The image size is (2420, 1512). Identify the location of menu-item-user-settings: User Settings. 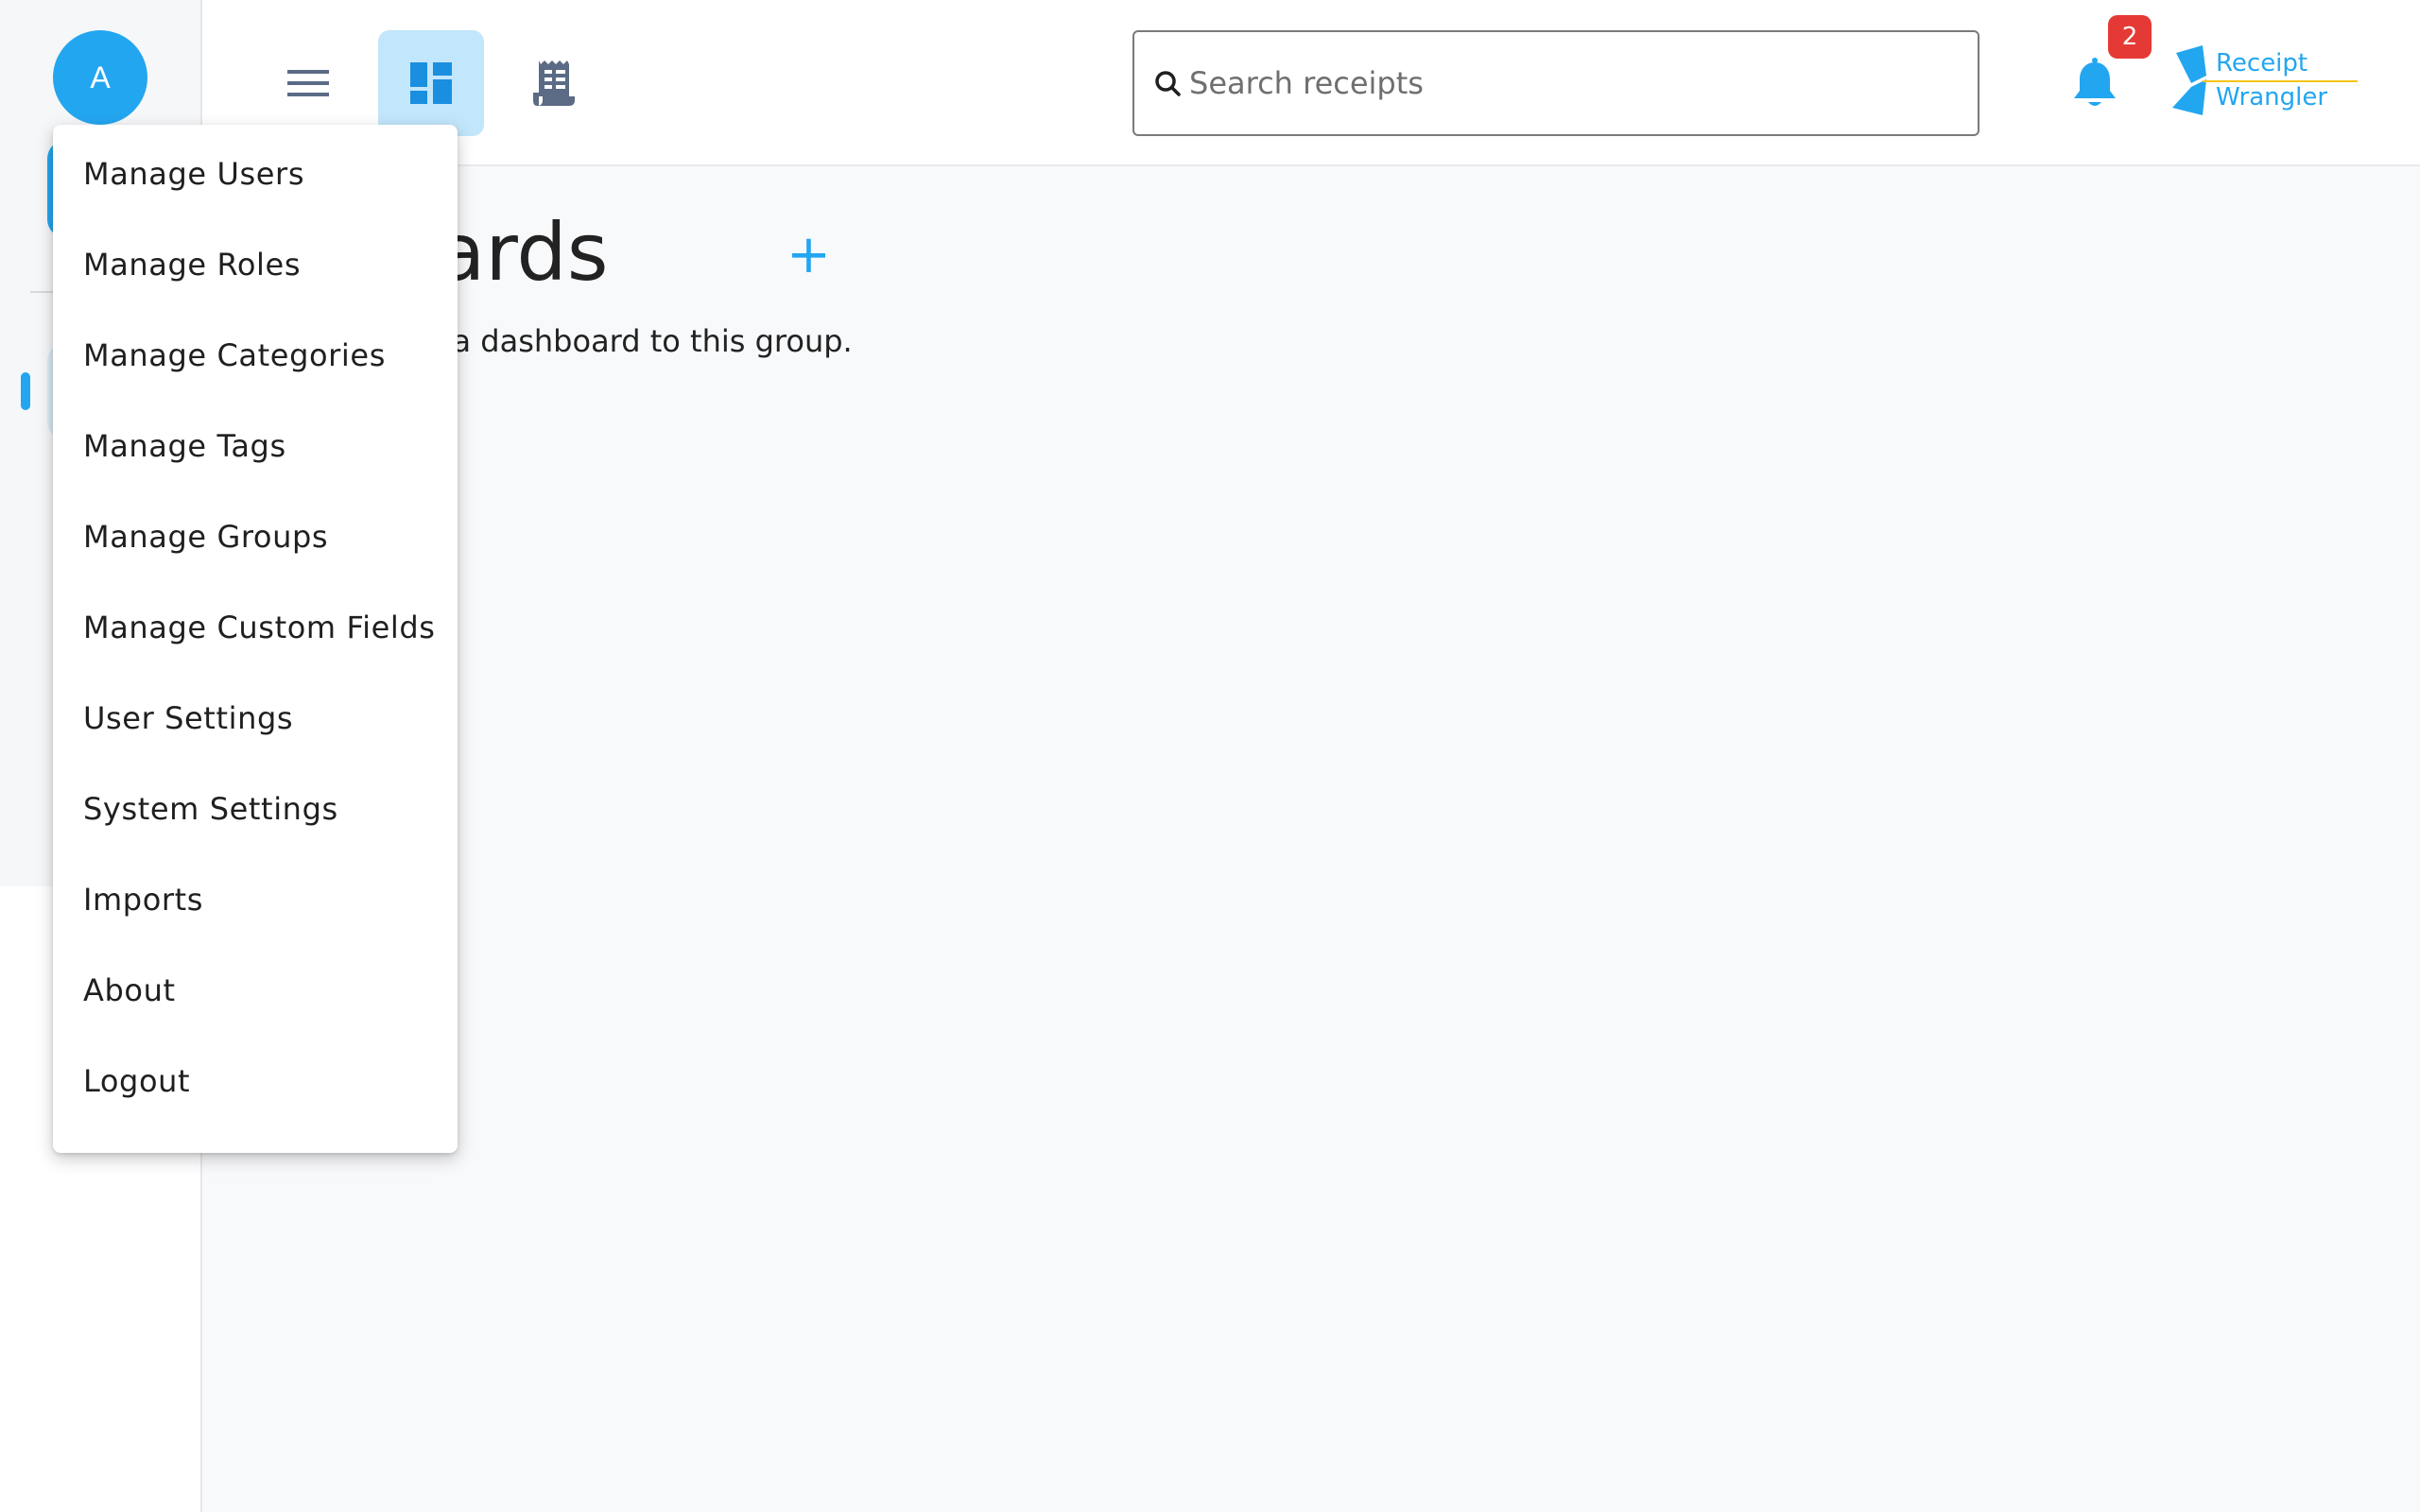
(256, 718).